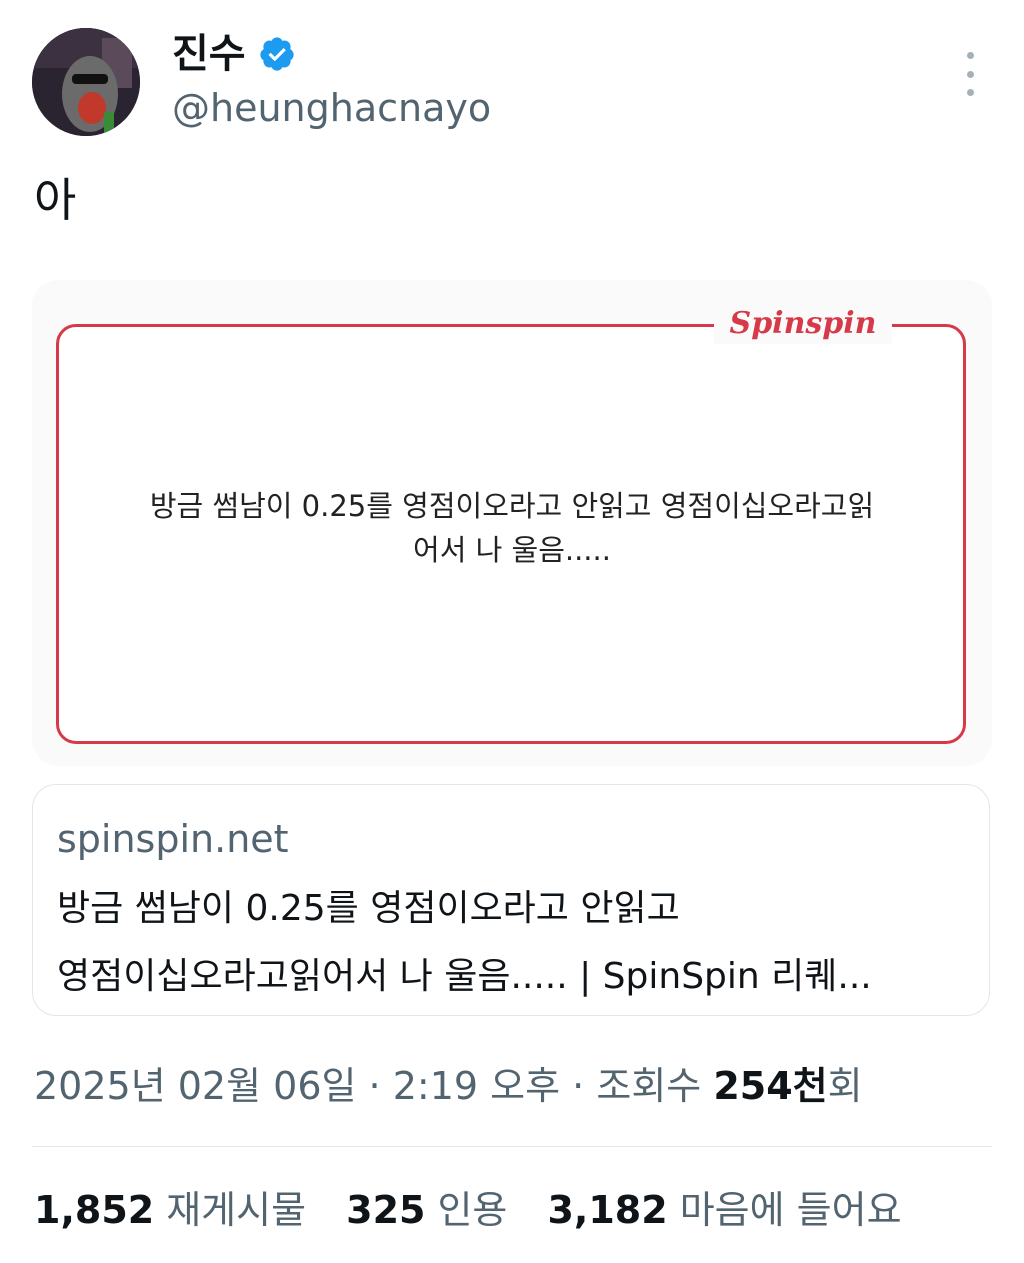 The height and width of the screenshot is (1263, 1024). What do you see at coordinates (790, 1210) in the screenshot?
I see `likes-label: 마음에 들어요` at bounding box center [790, 1210].